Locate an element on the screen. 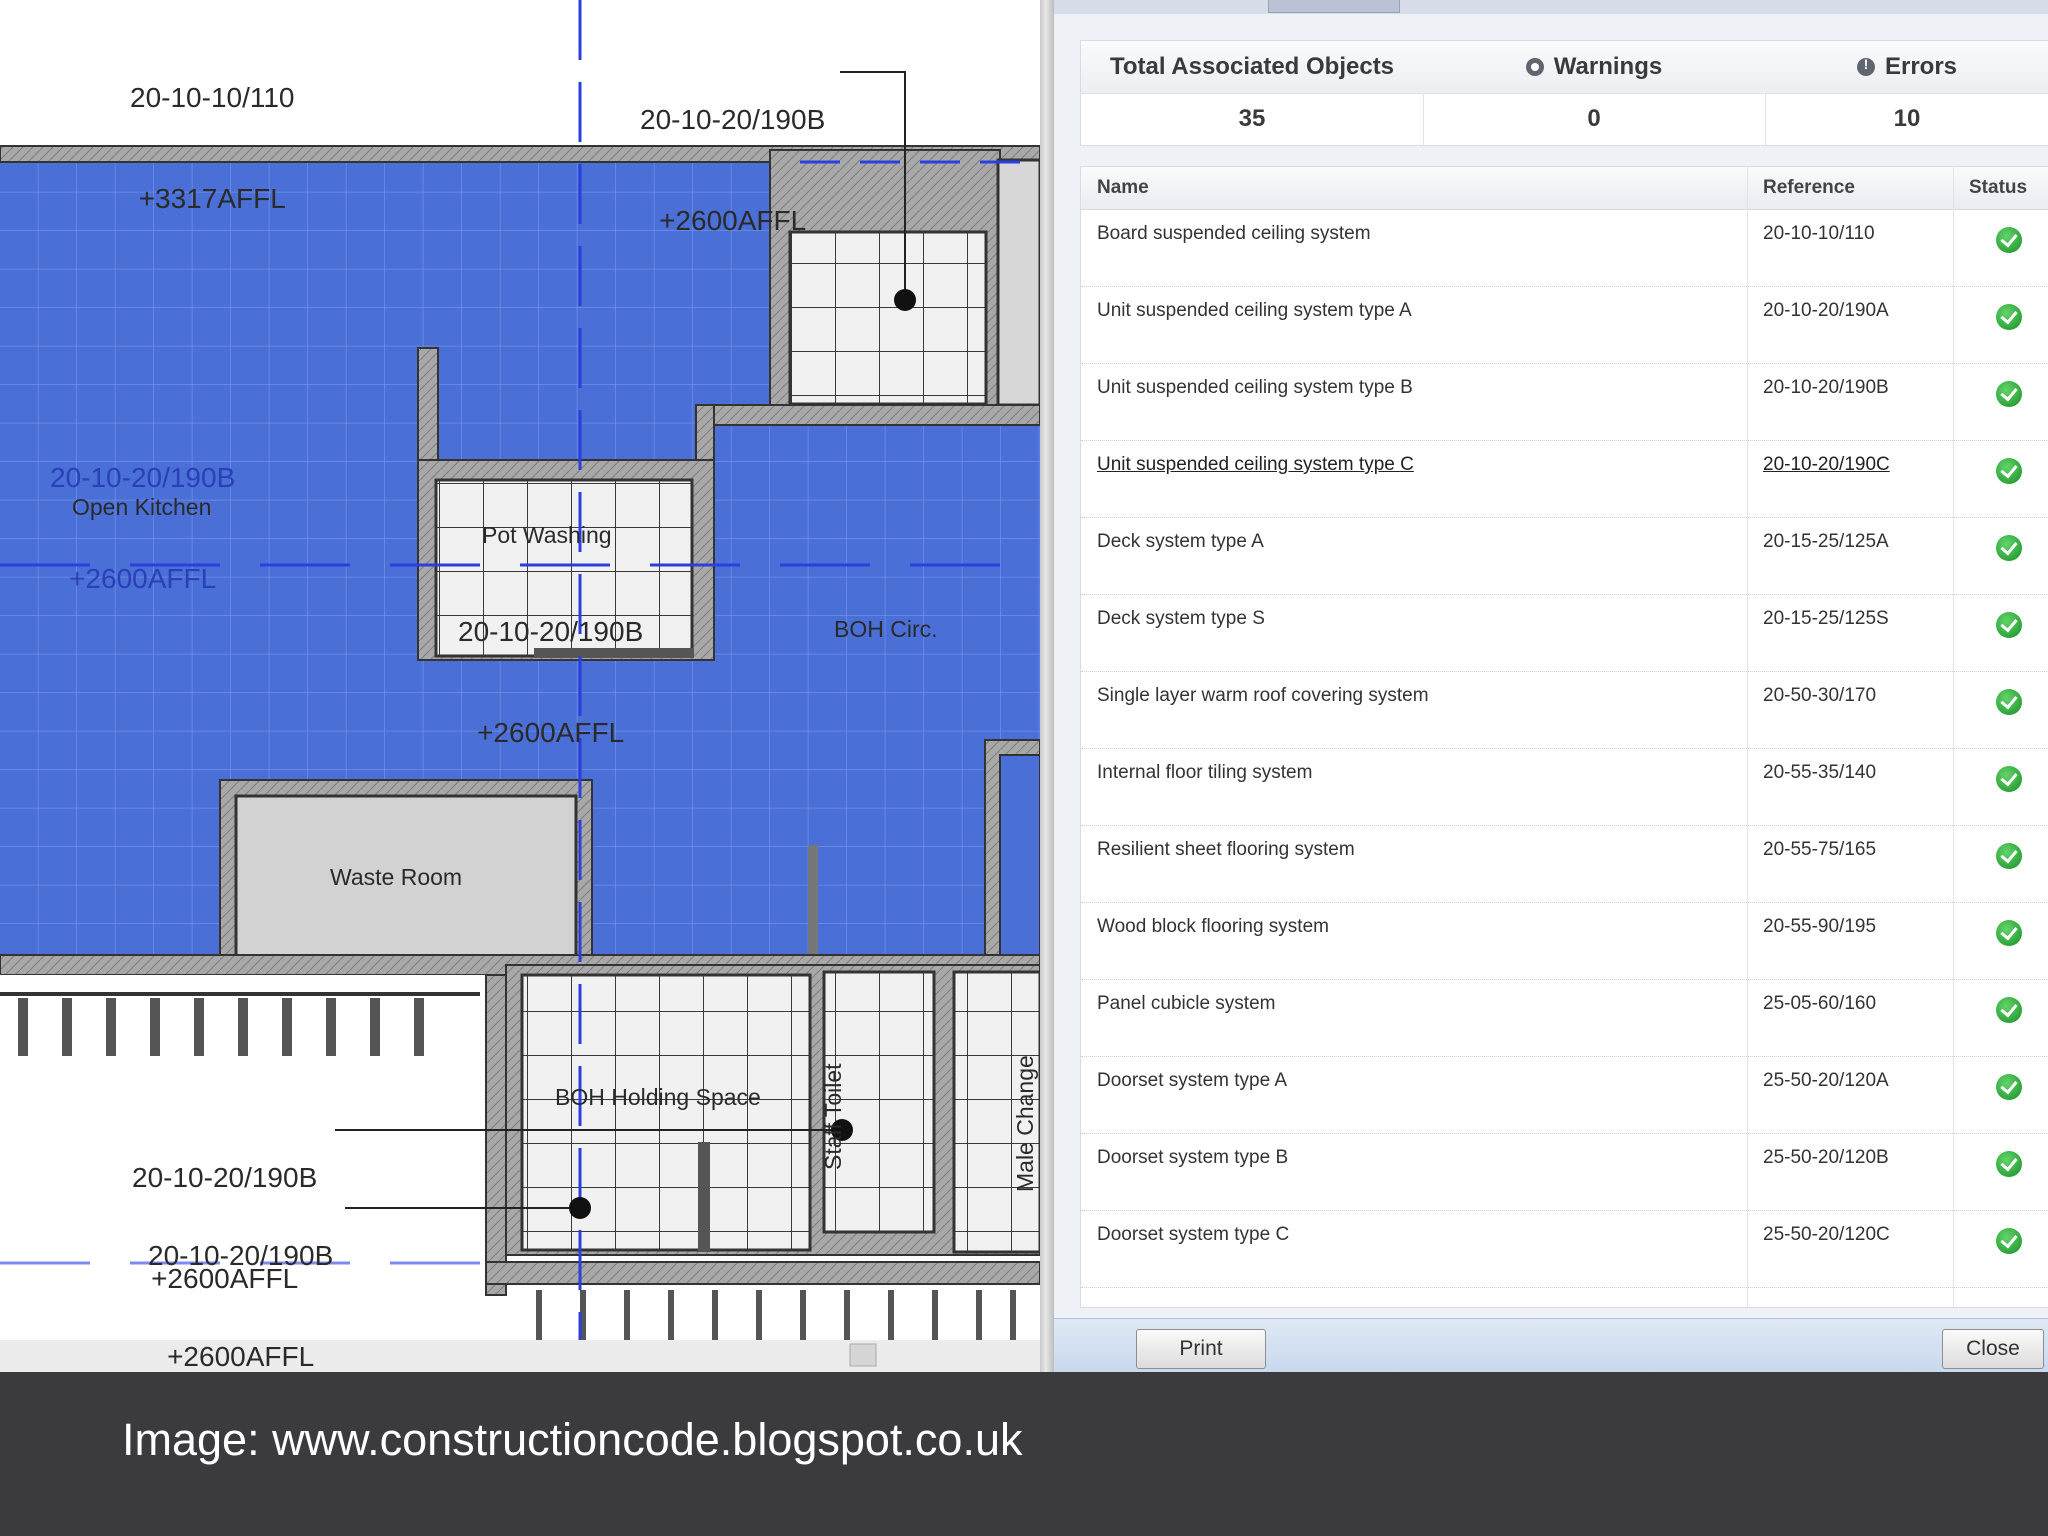 Image resolution: width=2048 pixels, height=1536 pixels. error-icon is located at coordinates (1865, 66).